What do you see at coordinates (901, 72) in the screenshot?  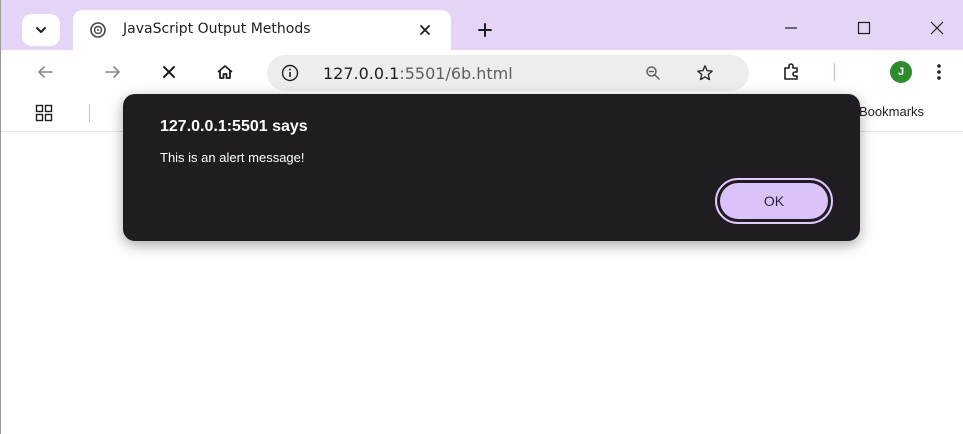 I see `profile-avatar: J` at bounding box center [901, 72].